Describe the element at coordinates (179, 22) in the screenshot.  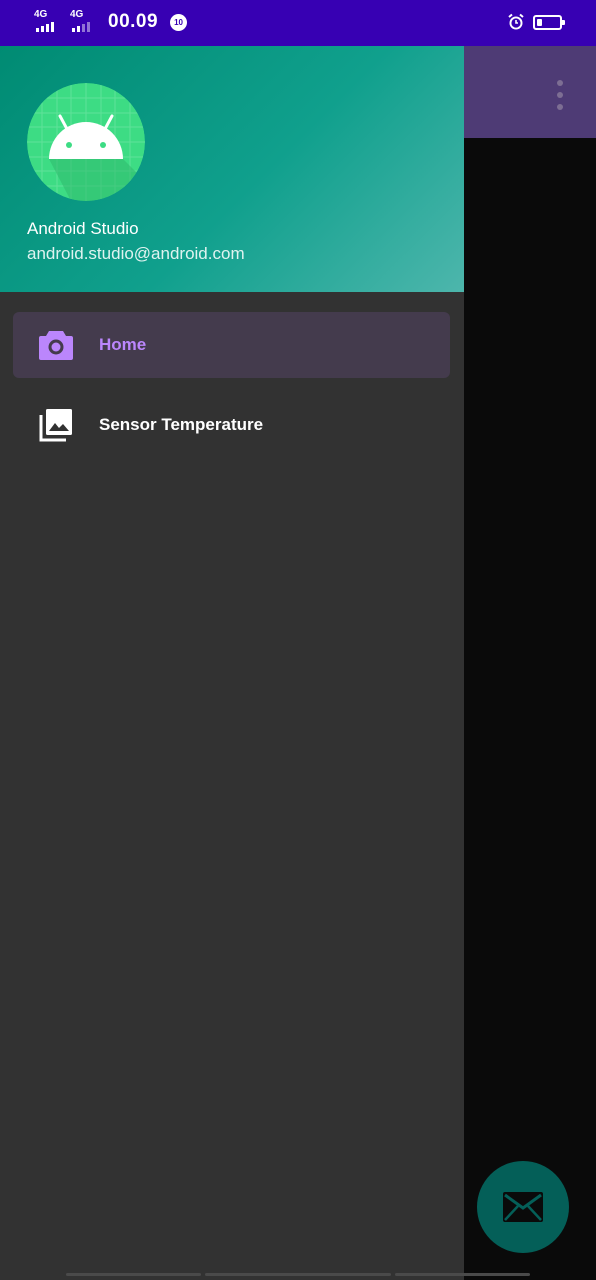
I see `notification-icon: 10` at that location.